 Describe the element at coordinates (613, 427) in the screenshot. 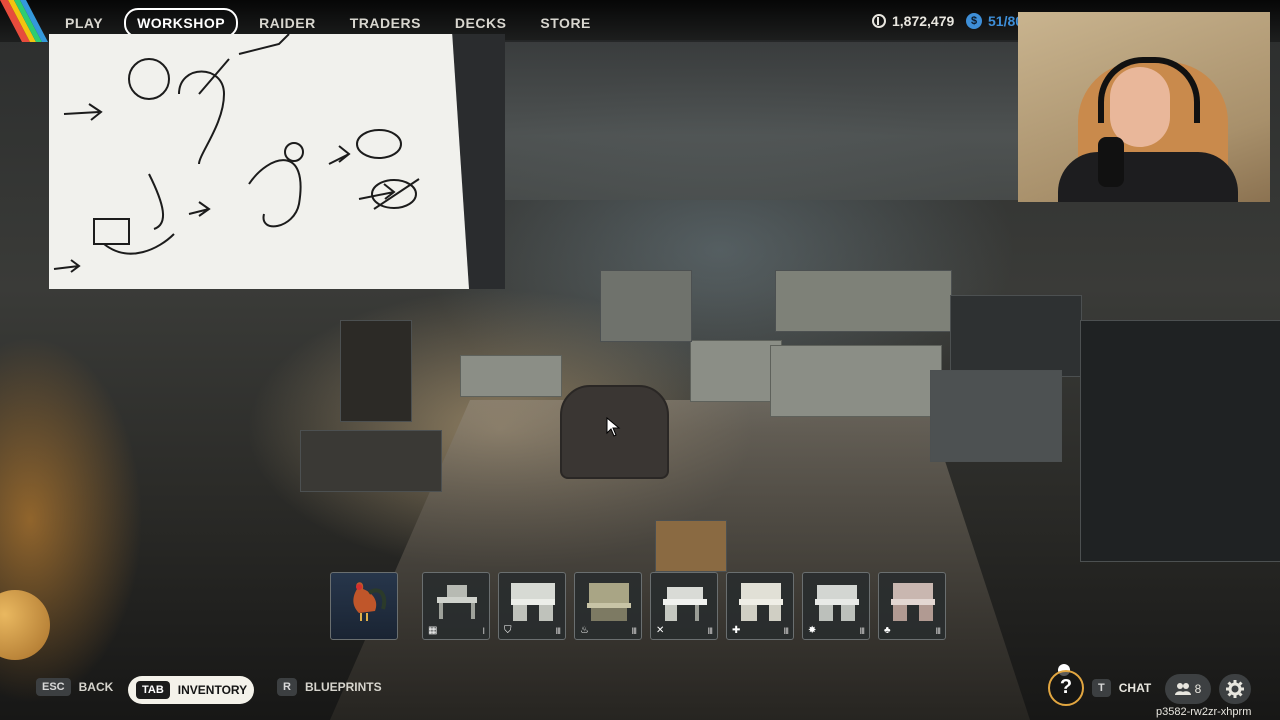

I see `mouse-cursor-icon` at that location.